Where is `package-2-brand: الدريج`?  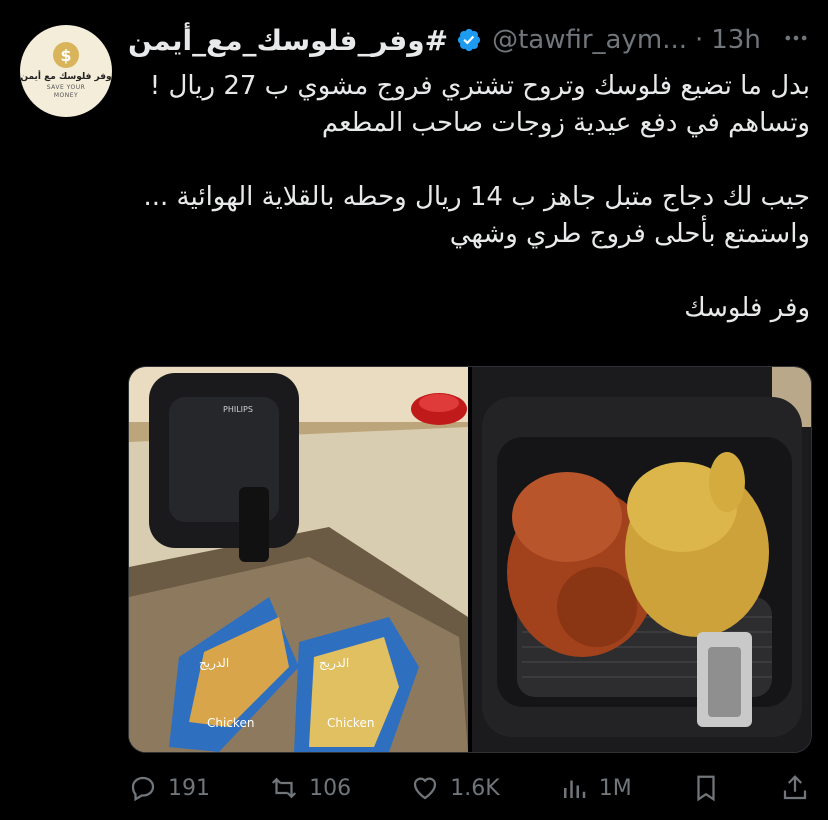 package-2-brand: الدريج is located at coordinates (334, 663).